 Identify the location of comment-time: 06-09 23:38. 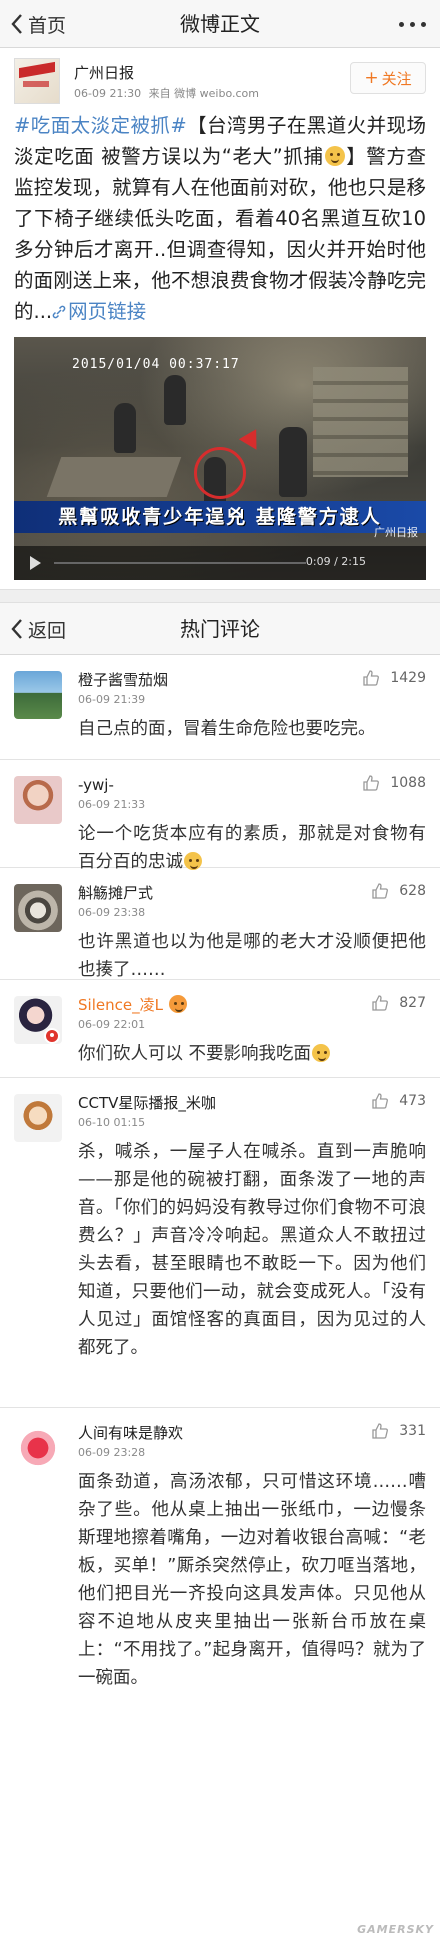
(112, 912).